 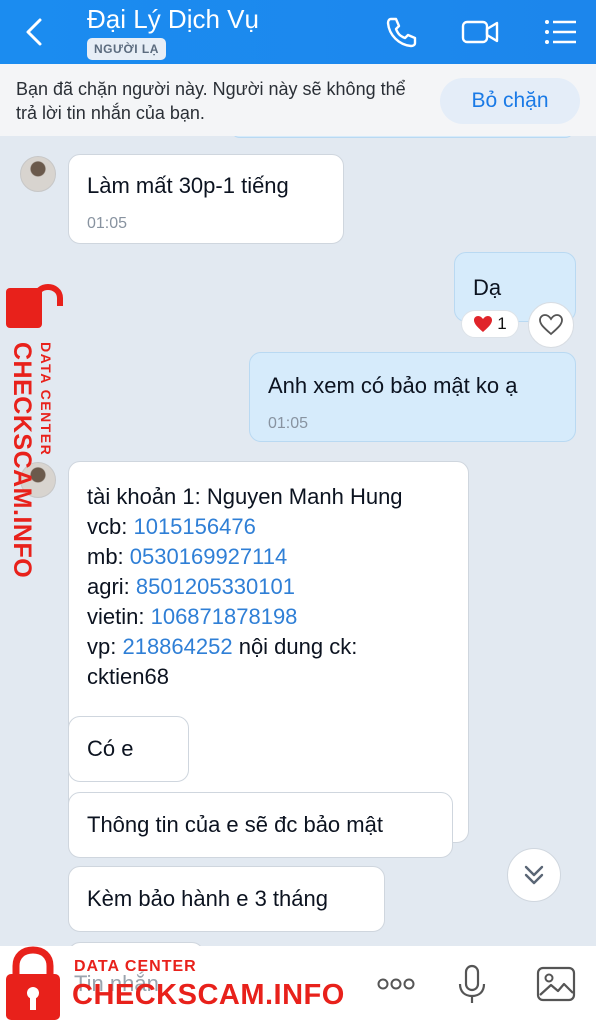 What do you see at coordinates (245, 677) in the screenshot?
I see `message-line: cktien68` at bounding box center [245, 677].